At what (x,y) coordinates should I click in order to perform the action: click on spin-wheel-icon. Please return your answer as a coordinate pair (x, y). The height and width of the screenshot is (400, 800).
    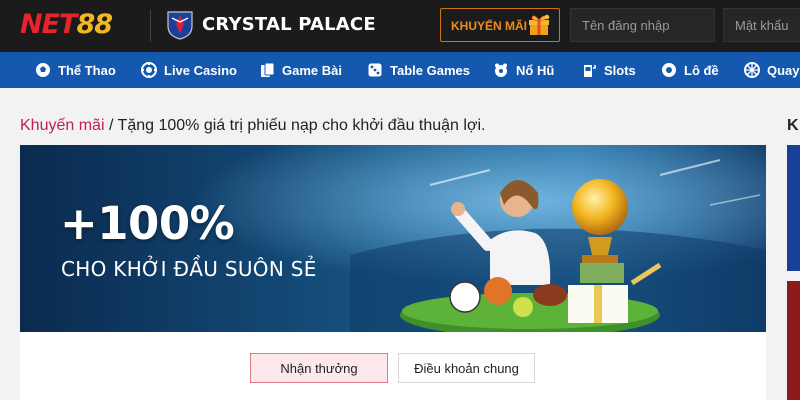
    Looking at the image, I should click on (752, 70).